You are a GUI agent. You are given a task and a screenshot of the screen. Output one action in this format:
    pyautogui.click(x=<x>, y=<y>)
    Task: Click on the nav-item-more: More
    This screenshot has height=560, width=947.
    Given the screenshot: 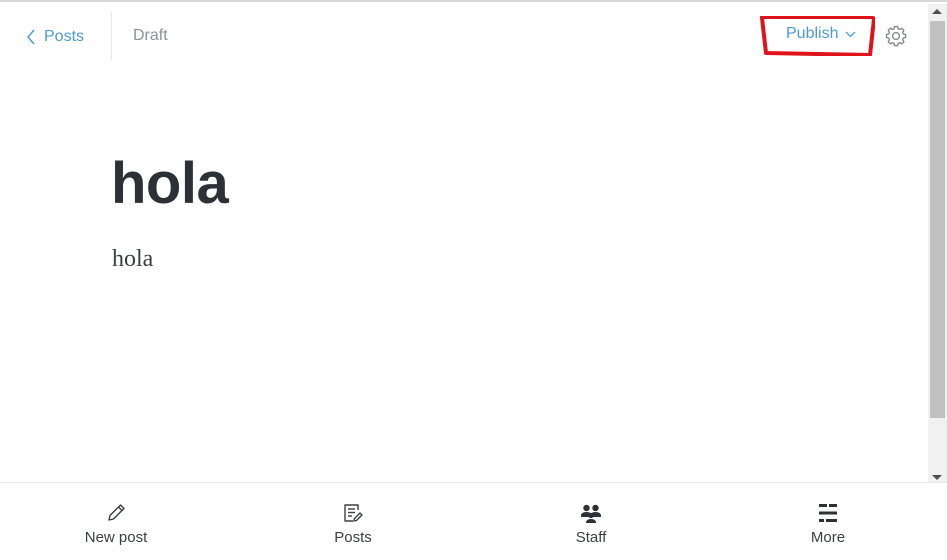 What is the action you would take?
    pyautogui.click(x=828, y=521)
    